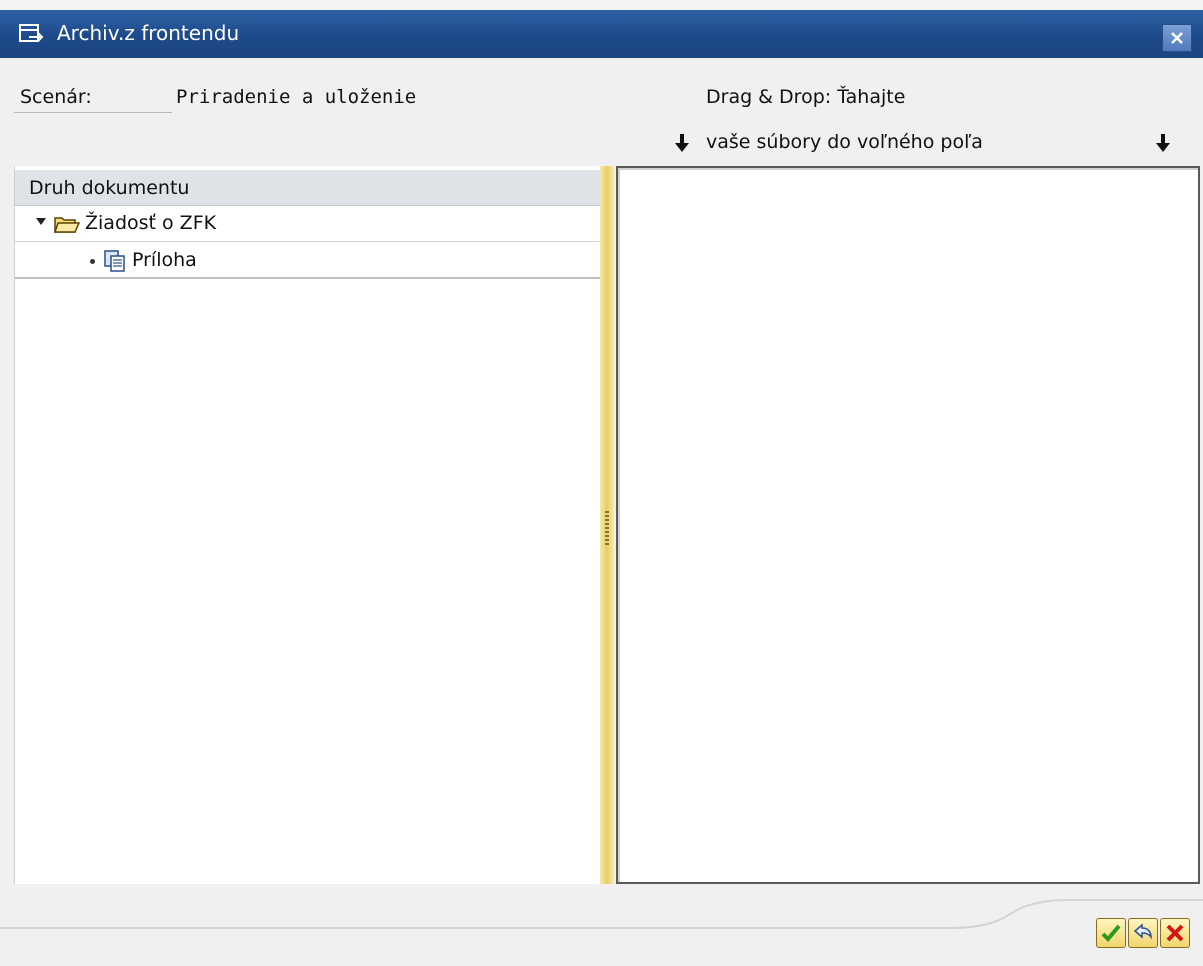 The image size is (1203, 966). Describe the element at coordinates (607, 529) in the screenshot. I see `splitter-grip` at that location.